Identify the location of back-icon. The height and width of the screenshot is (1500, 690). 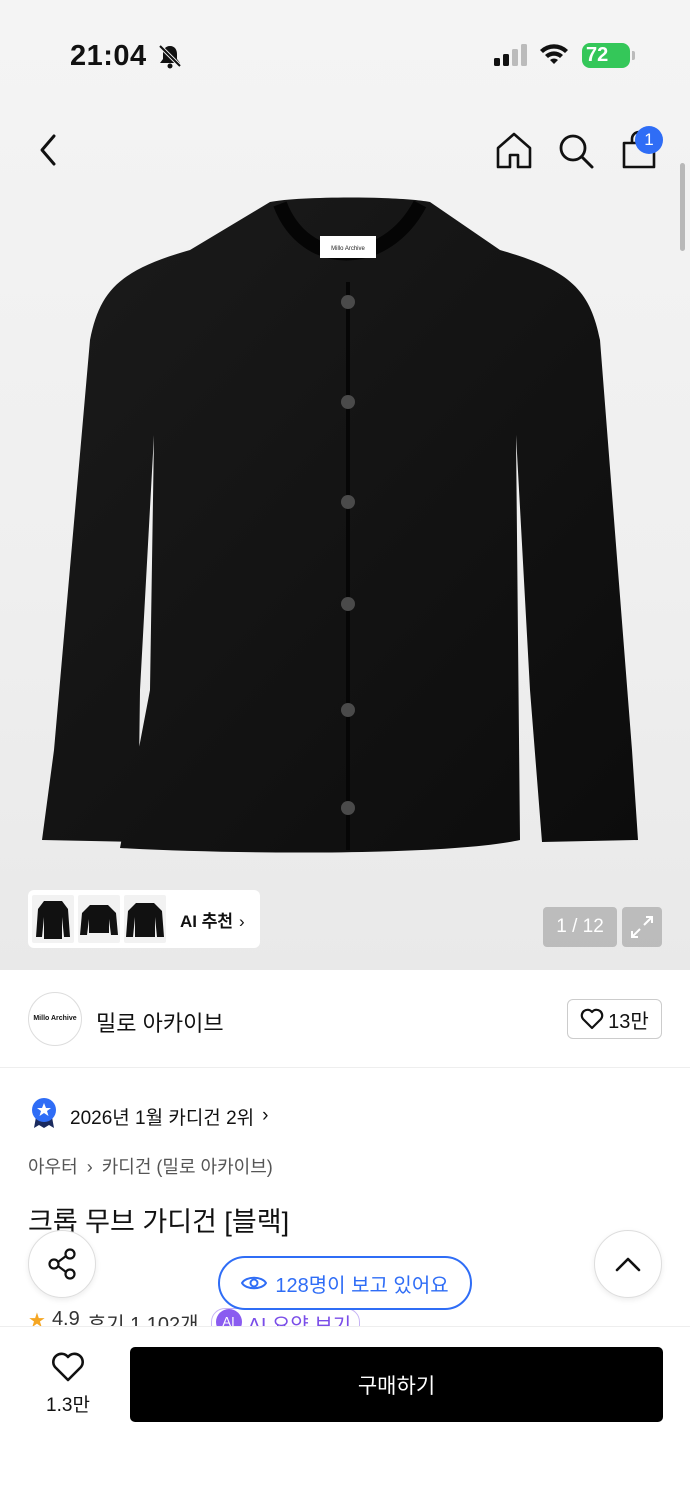
(48, 152).